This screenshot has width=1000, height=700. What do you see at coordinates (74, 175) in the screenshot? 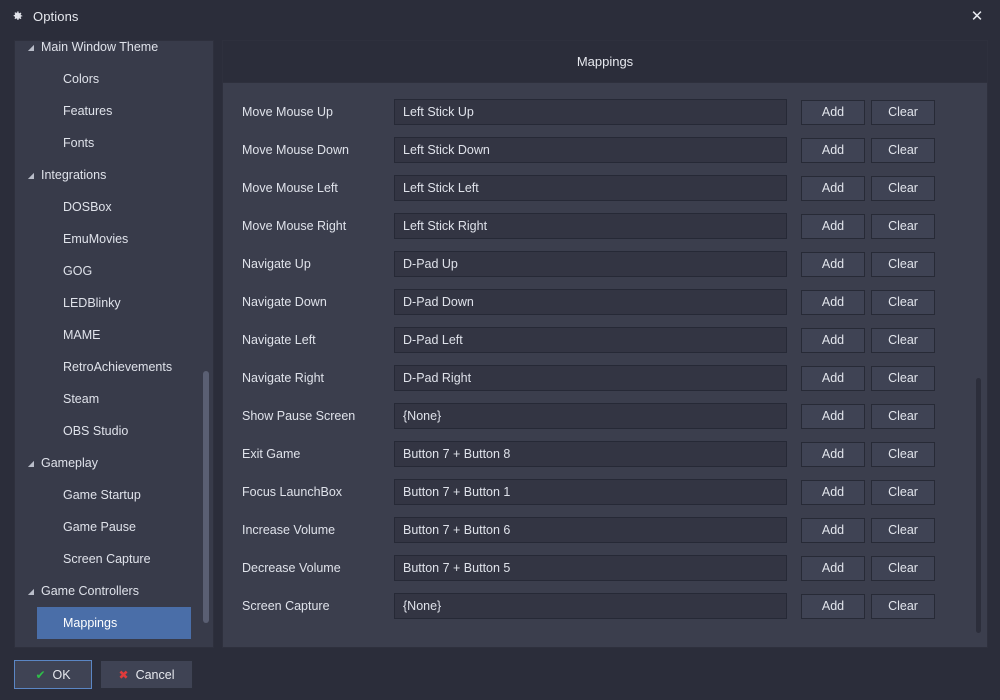
I see `sidebar-item-label: Integrations` at bounding box center [74, 175].